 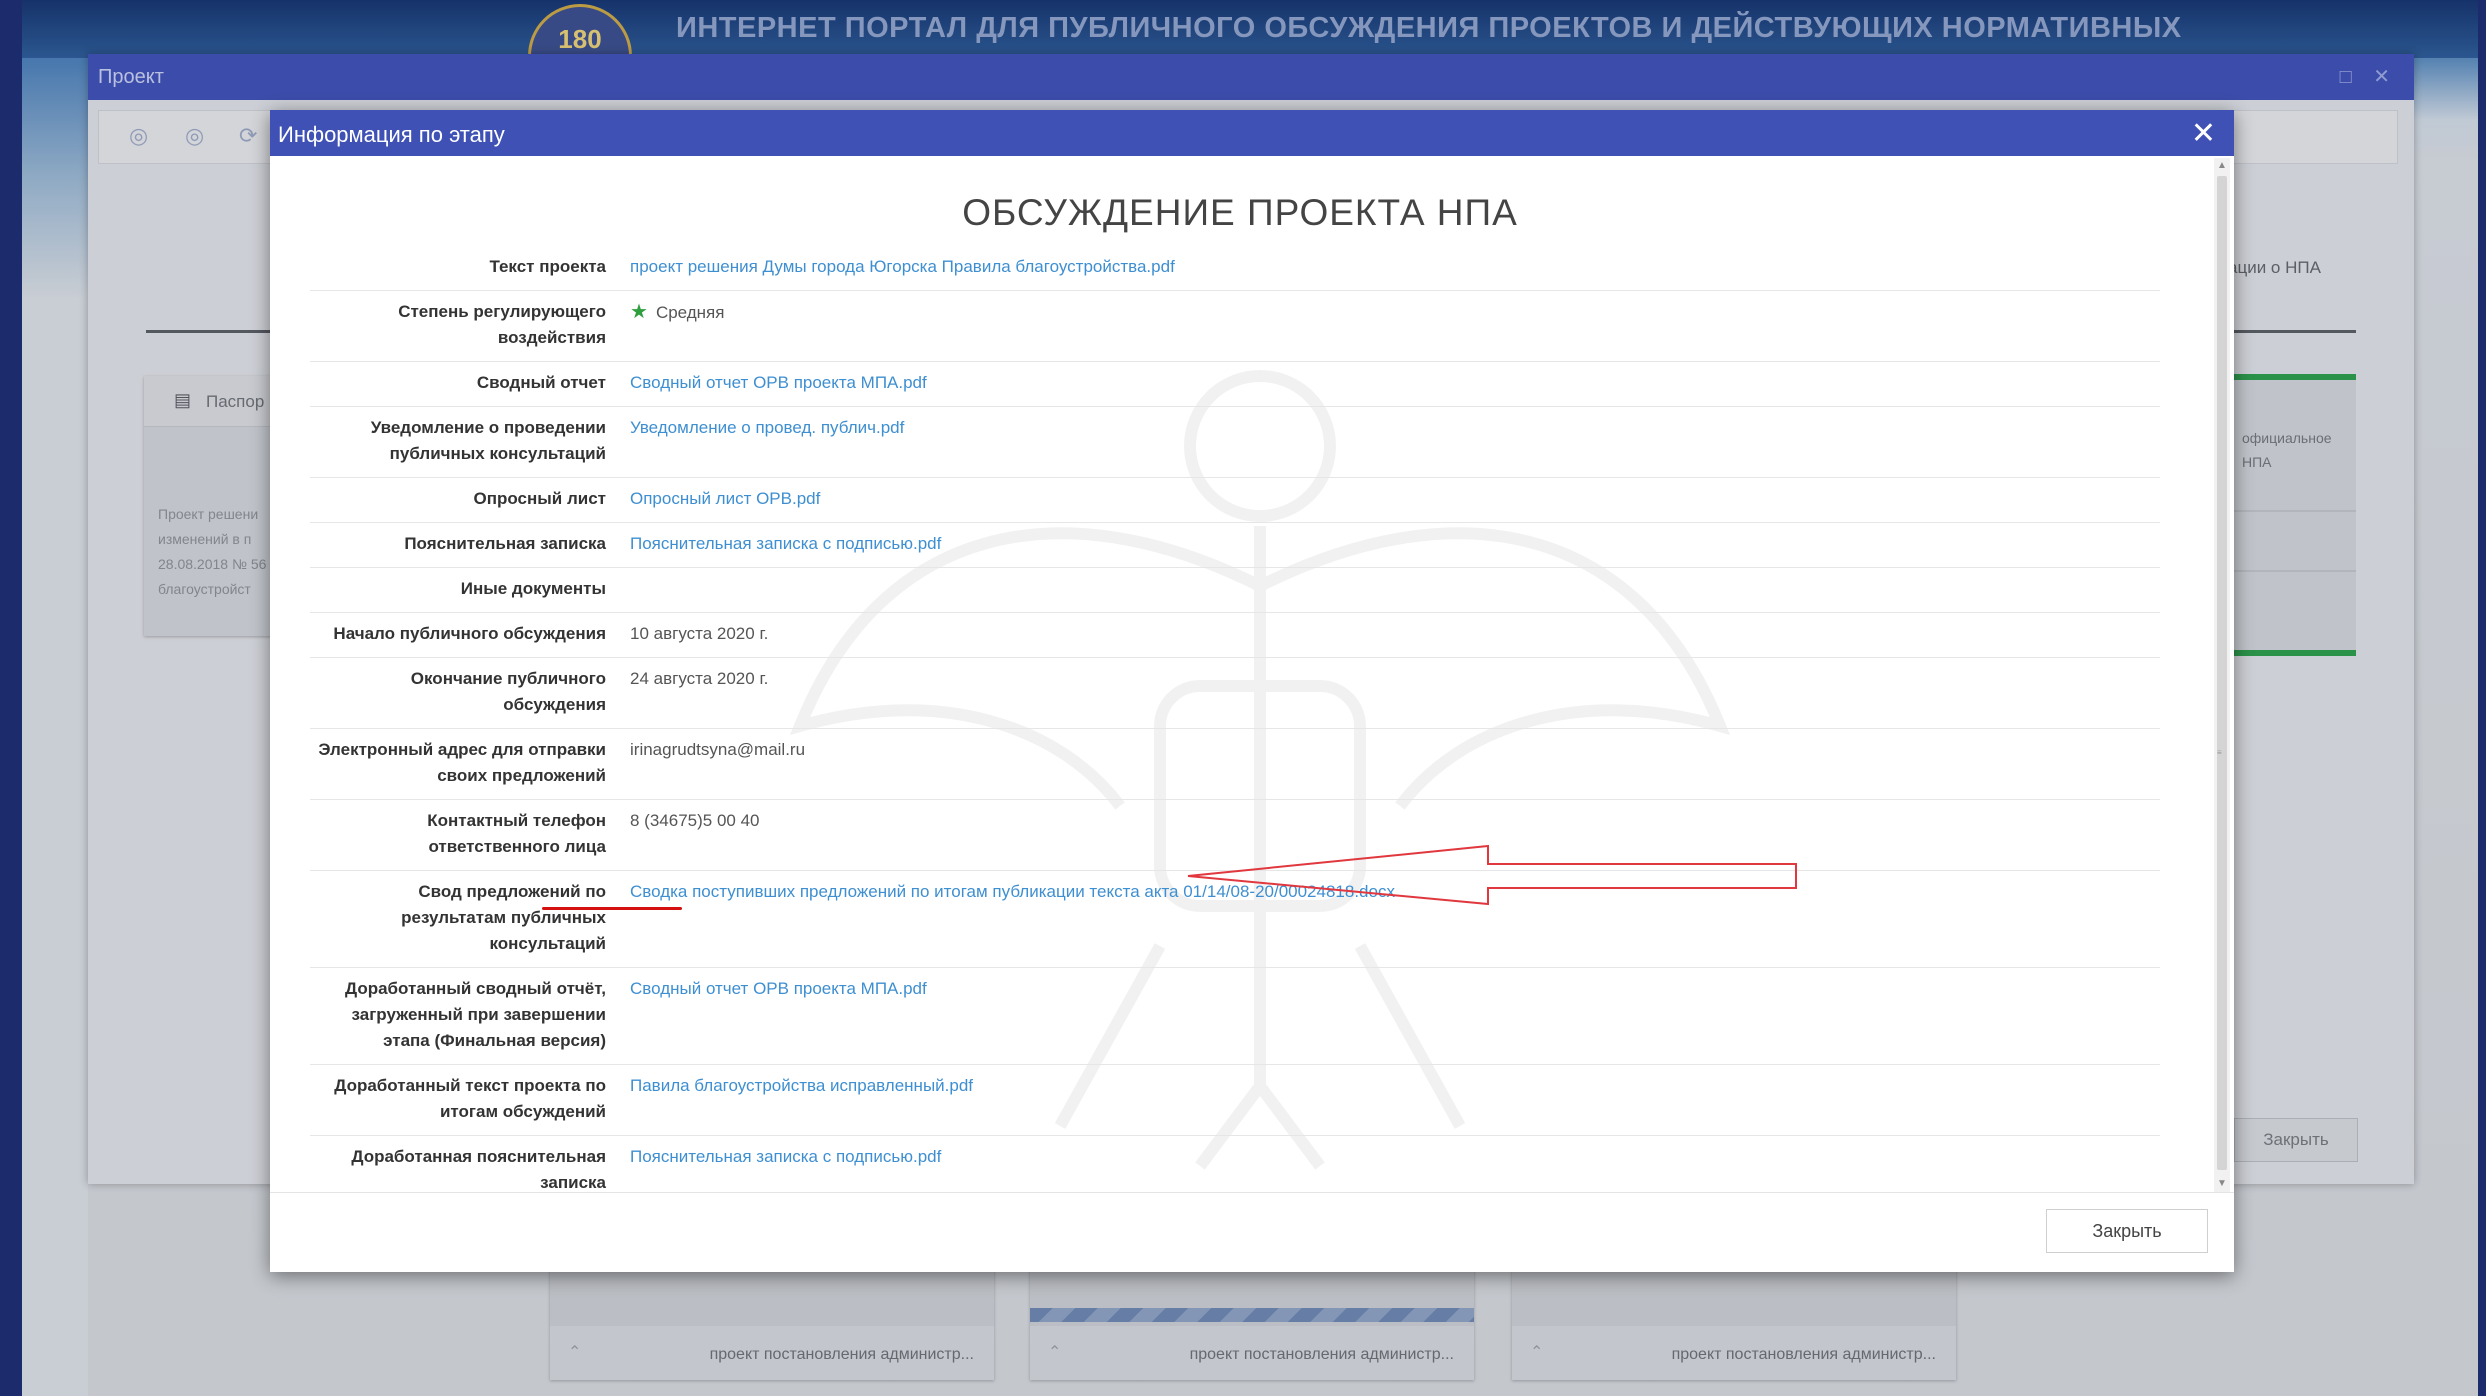 What do you see at coordinates (502, 324) in the screenshot?
I see `row-label: Степень регулирующего воздействия` at bounding box center [502, 324].